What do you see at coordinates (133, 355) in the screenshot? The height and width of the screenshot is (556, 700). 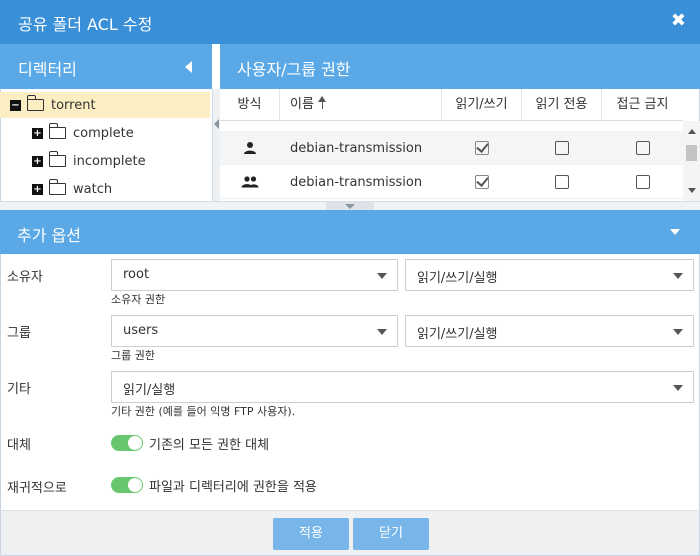 I see `group-hint: 그룹 권한` at bounding box center [133, 355].